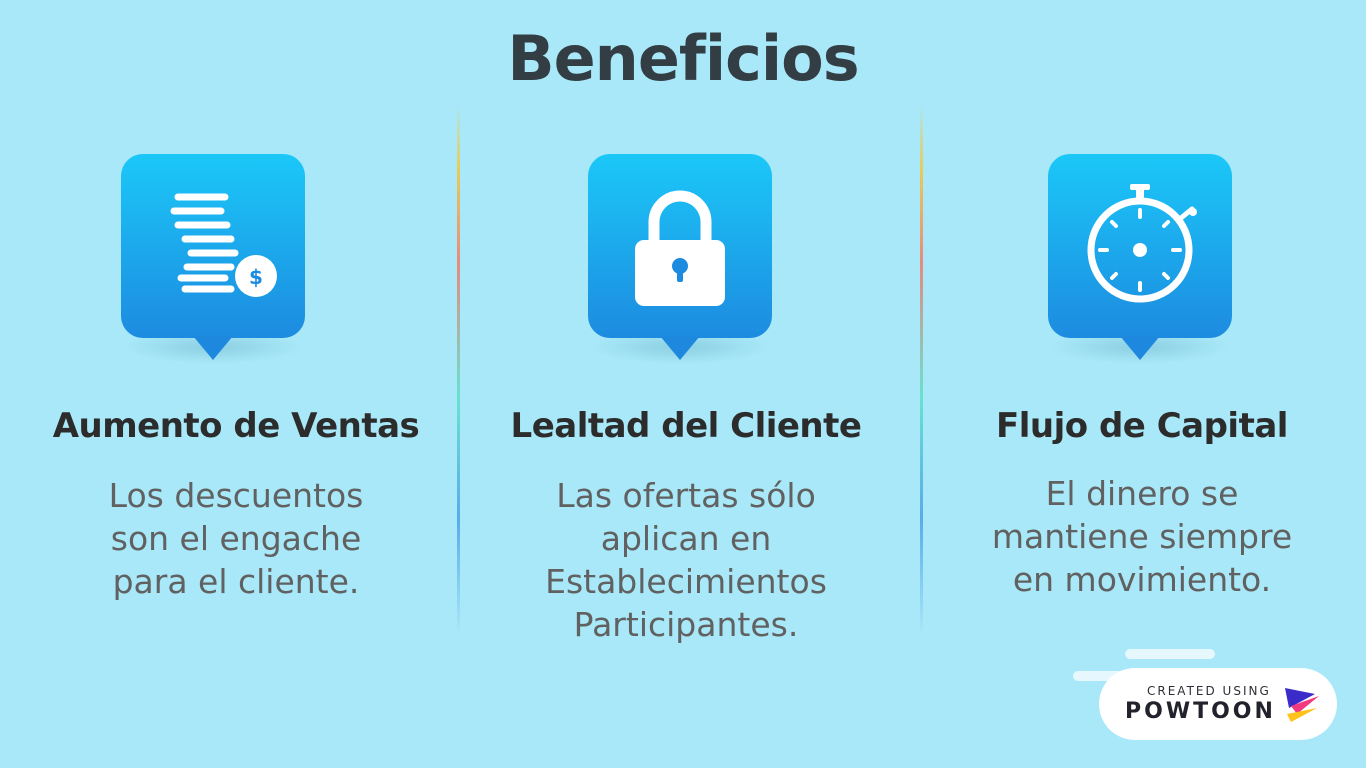  Describe the element at coordinates (686, 495) in the screenshot. I see `description-line: Las ofertas sólo` at that location.